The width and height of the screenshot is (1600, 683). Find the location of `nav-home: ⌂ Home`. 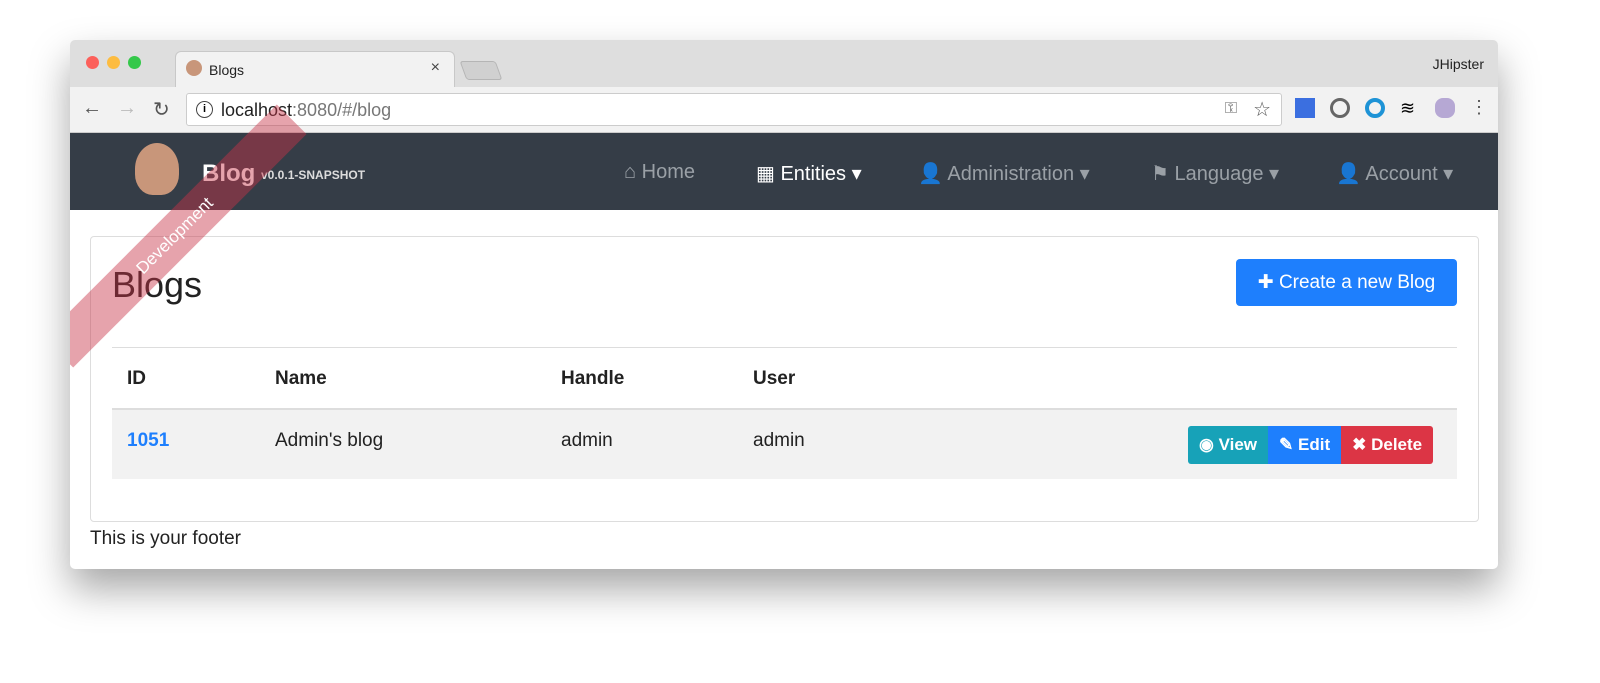

nav-home: ⌂ Home is located at coordinates (659, 172).